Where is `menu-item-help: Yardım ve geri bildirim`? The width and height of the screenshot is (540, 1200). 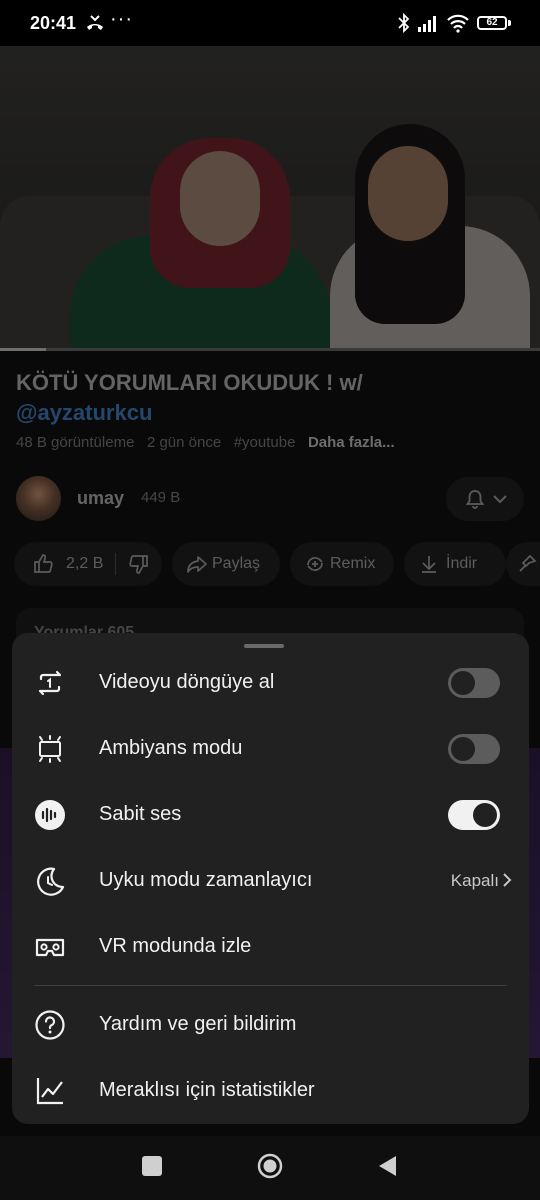
menu-item-help: Yardım ve geri bildirim is located at coordinates (270, 1025).